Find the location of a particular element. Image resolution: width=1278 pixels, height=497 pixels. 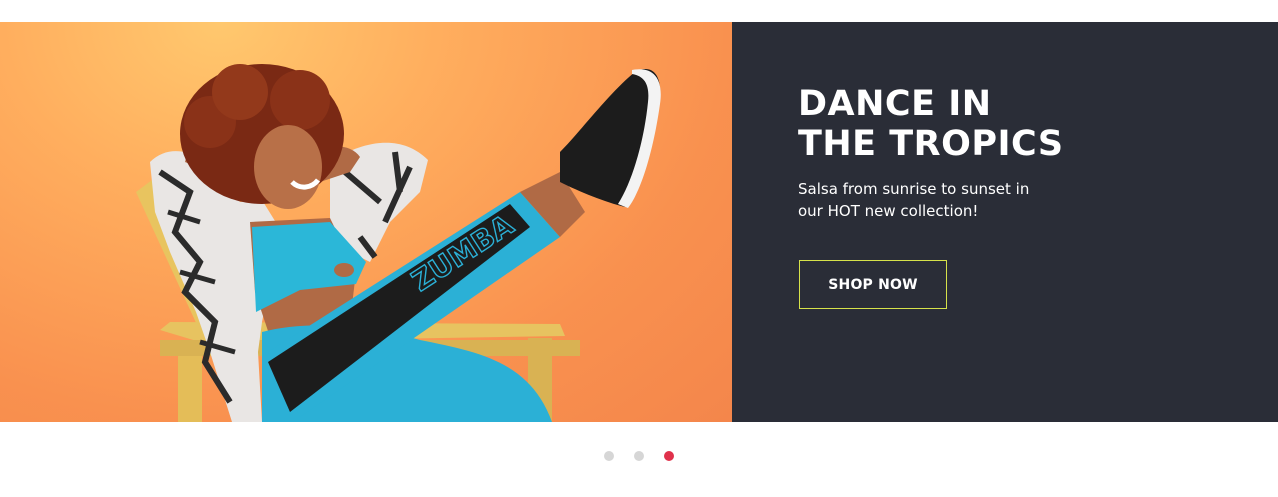

shop-now-button: SHOP NOW is located at coordinates (873, 284).